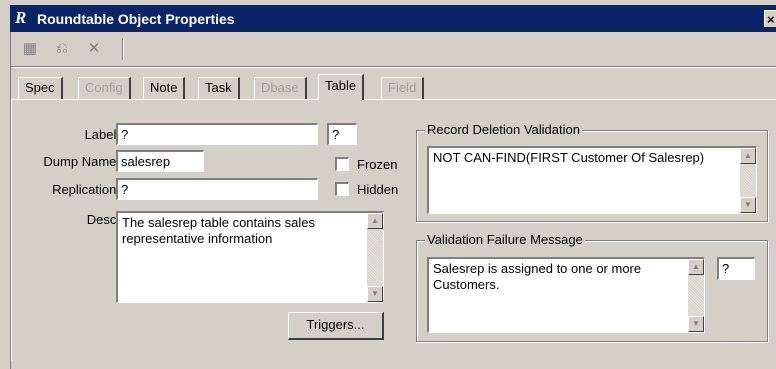  Describe the element at coordinates (86, 189) in the screenshot. I see `replication-label: Replication:` at that location.